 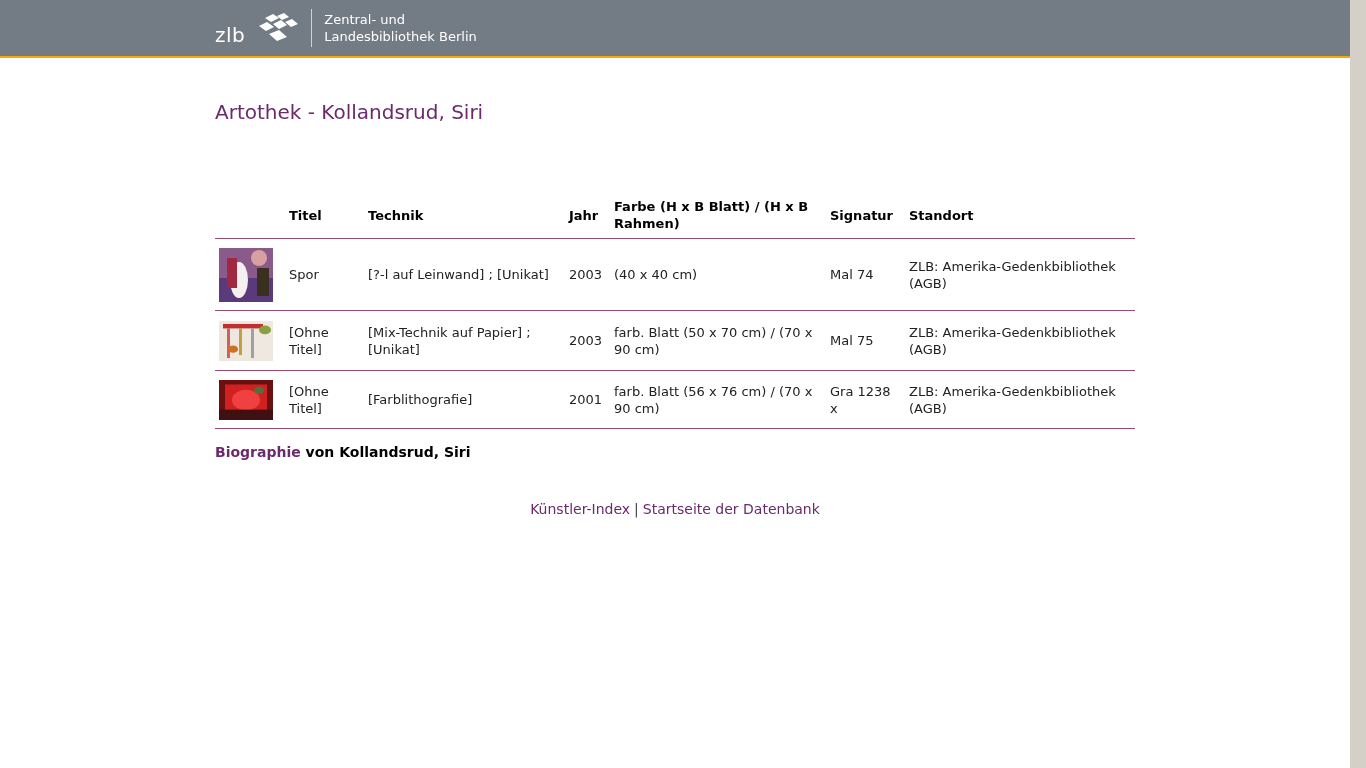 I want to click on table-cell: Spor, so click(x=304, y=274).